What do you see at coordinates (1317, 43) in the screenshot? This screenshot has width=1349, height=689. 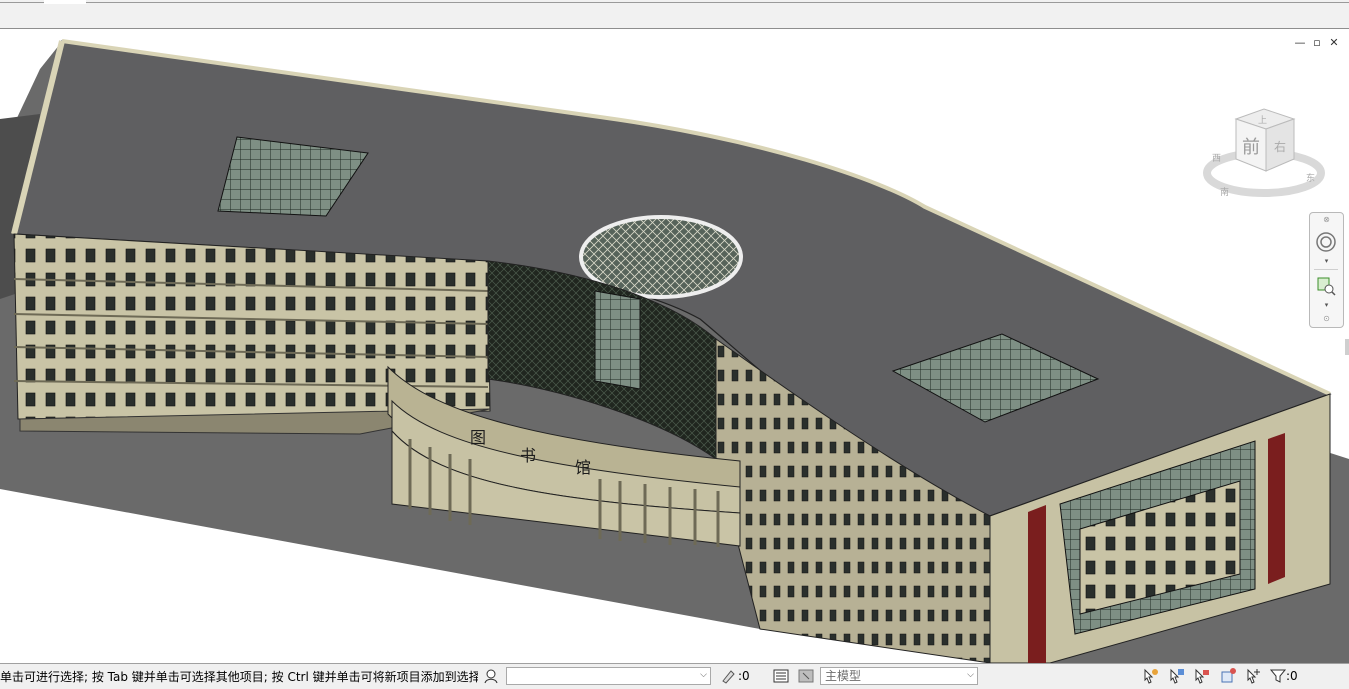 I see `viewport-restore-button: ▫` at bounding box center [1317, 43].